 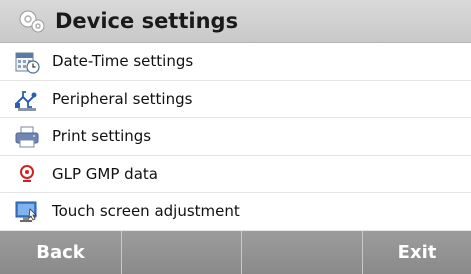 What do you see at coordinates (122, 98) in the screenshot?
I see `menu-item-label: Peripheral settings` at bounding box center [122, 98].